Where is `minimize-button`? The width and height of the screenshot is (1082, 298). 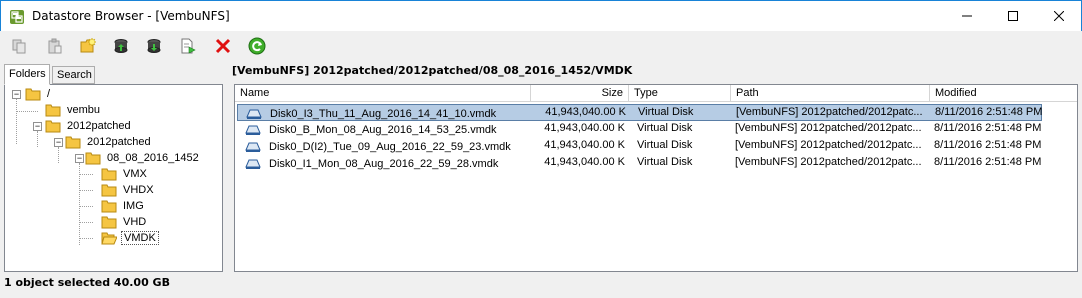
minimize-button is located at coordinates (967, 16).